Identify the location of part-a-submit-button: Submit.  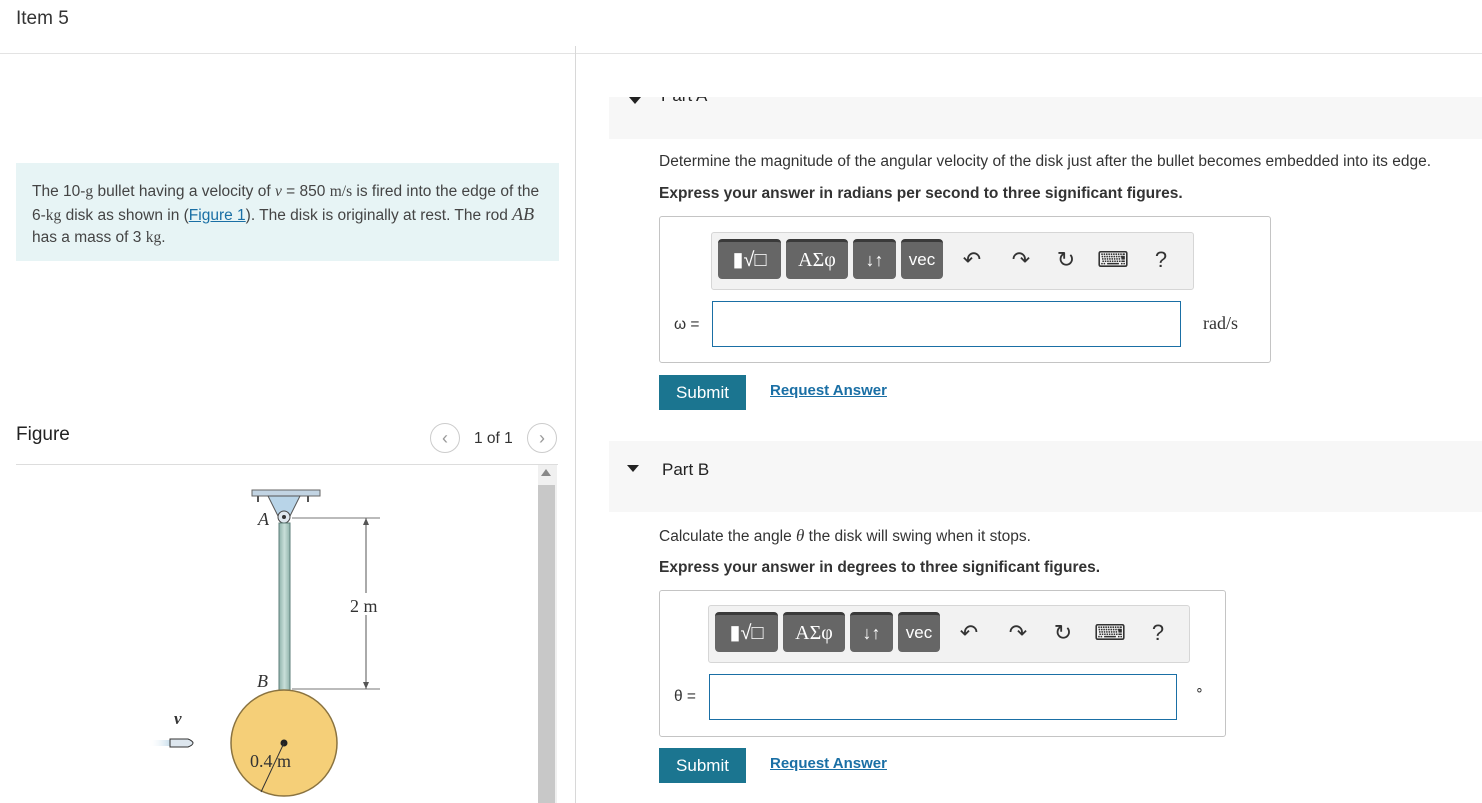
(702, 392).